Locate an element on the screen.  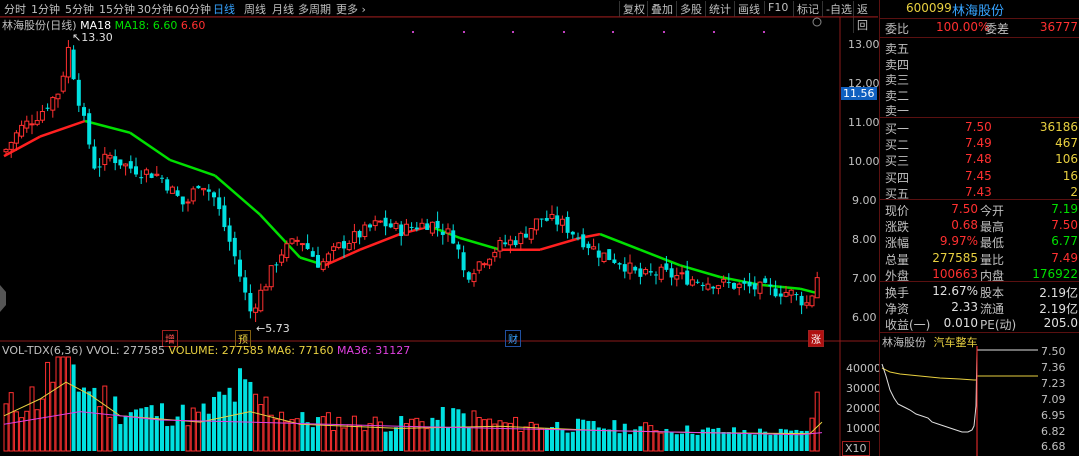
stat-value: 9.97% is located at coordinates (958, 241).